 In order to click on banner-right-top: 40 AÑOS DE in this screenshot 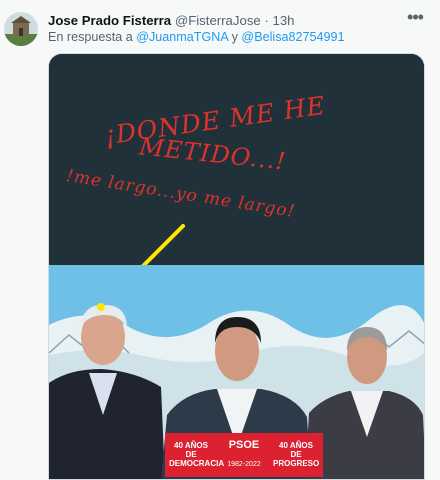, I will do `click(296, 450)`.